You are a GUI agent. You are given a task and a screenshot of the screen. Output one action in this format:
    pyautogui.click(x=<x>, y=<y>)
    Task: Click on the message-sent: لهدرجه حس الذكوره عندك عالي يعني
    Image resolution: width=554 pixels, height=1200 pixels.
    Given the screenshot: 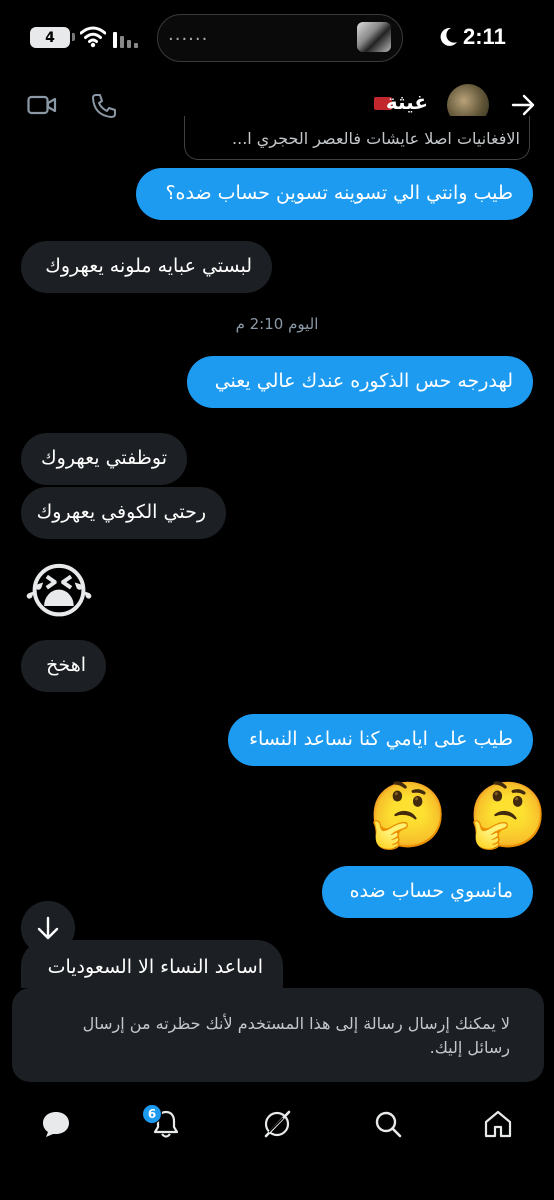 What is the action you would take?
    pyautogui.click(x=360, y=382)
    